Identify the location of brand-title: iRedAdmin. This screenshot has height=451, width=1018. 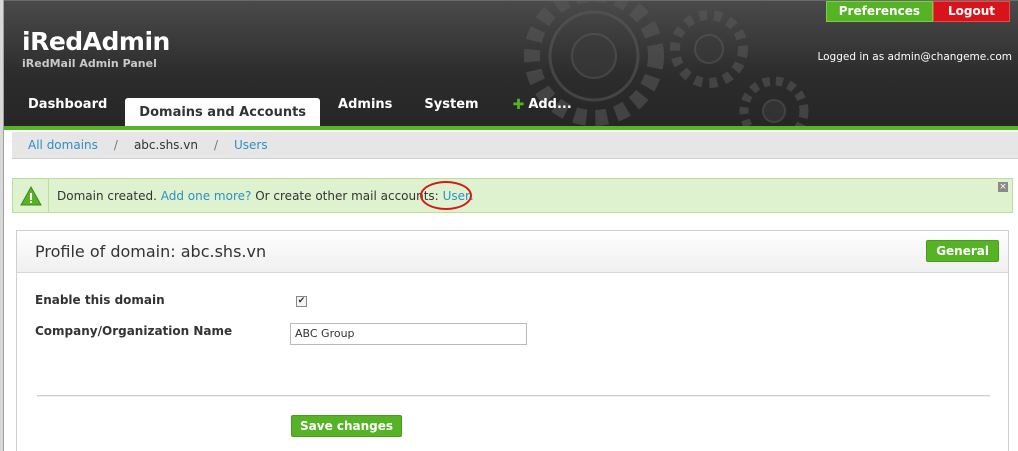
(96, 41).